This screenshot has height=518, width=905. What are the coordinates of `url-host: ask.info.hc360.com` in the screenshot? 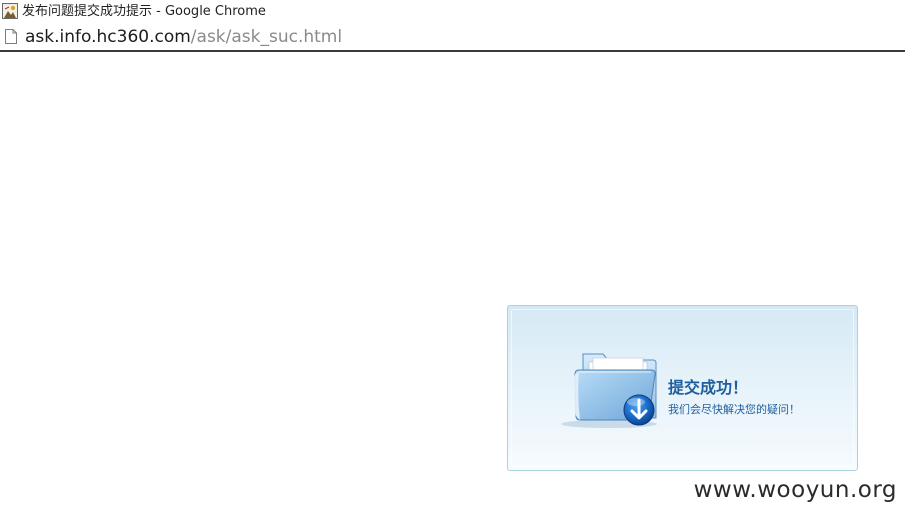 It's located at (108, 37).